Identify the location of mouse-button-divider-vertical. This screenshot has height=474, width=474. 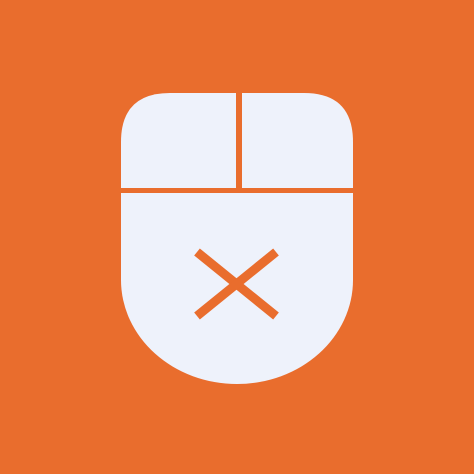
(239, 141).